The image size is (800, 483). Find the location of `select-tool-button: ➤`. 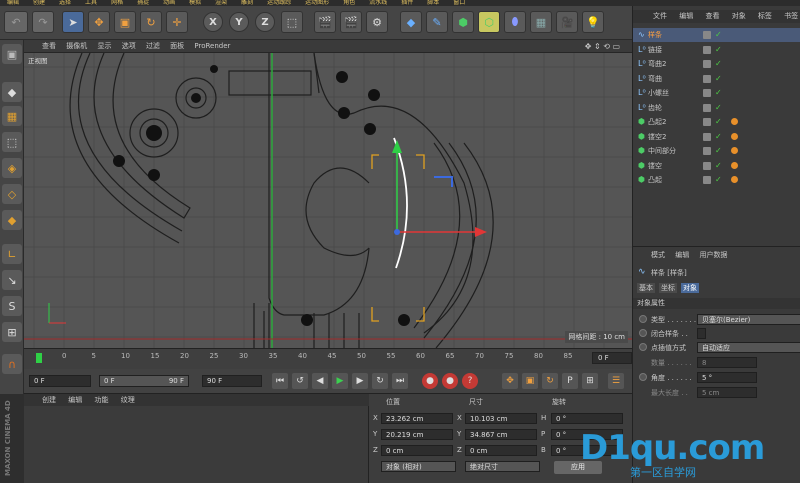

select-tool-button: ➤ is located at coordinates (73, 22).